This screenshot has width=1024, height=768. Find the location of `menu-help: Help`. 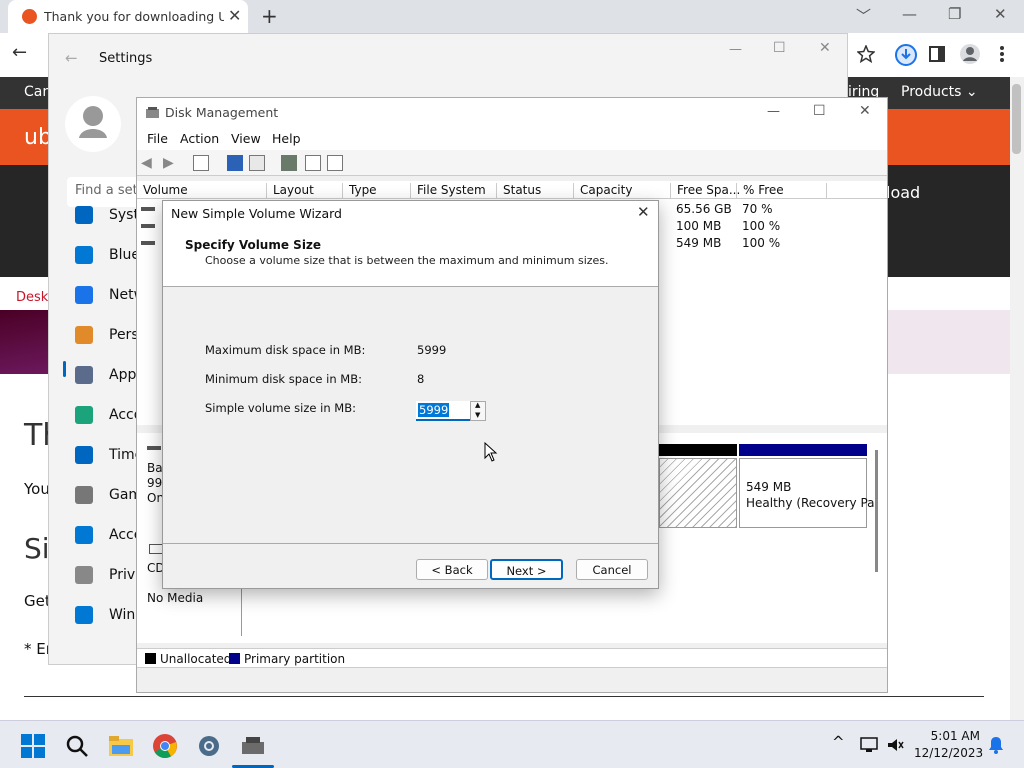

menu-help: Help is located at coordinates (286, 138).